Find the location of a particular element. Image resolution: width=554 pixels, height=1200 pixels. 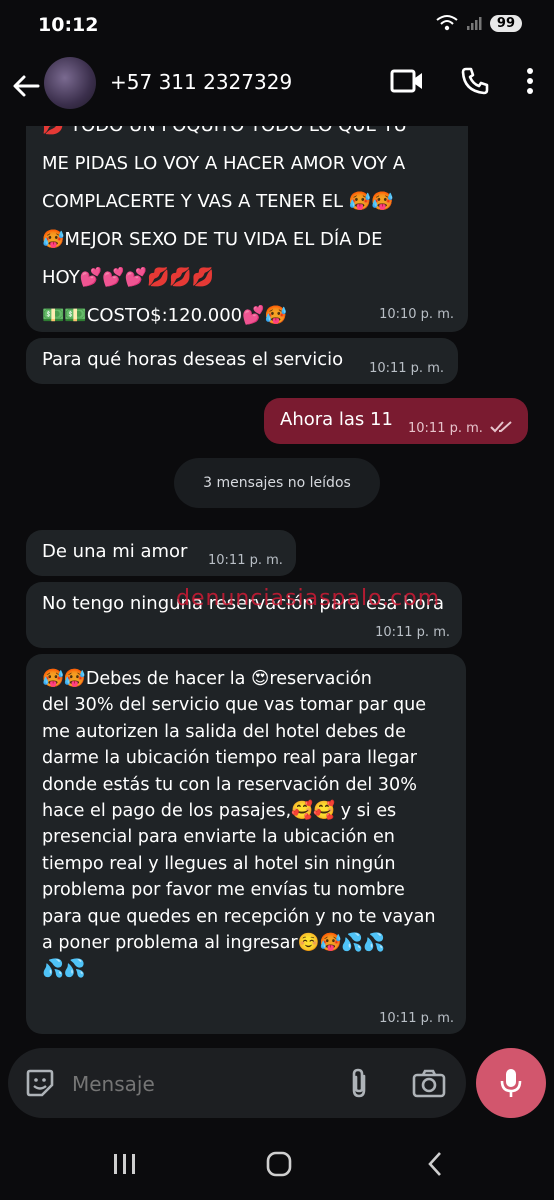

watermark: denunciasiaspalo.com is located at coordinates (308, 598).